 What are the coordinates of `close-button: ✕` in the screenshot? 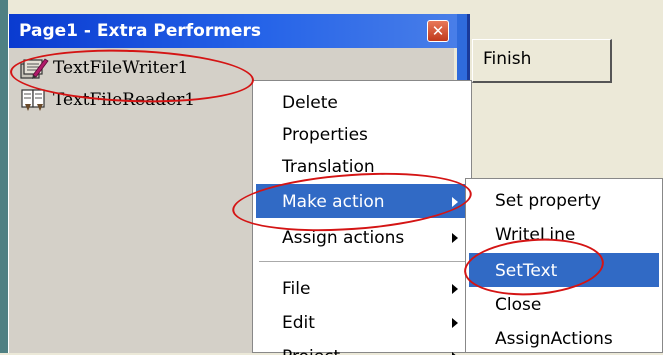 It's located at (438, 31).